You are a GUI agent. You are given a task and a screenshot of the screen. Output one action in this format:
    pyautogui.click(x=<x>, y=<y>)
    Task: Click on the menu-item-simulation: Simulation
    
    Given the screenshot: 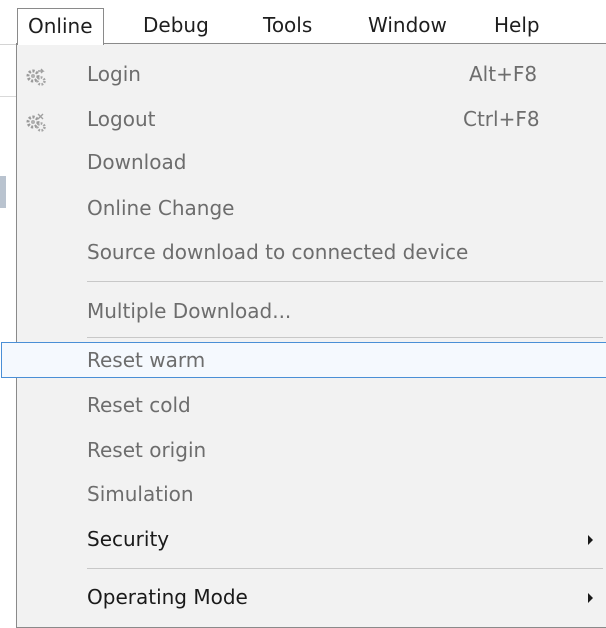 What is the action you would take?
    pyautogui.click(x=311, y=494)
    